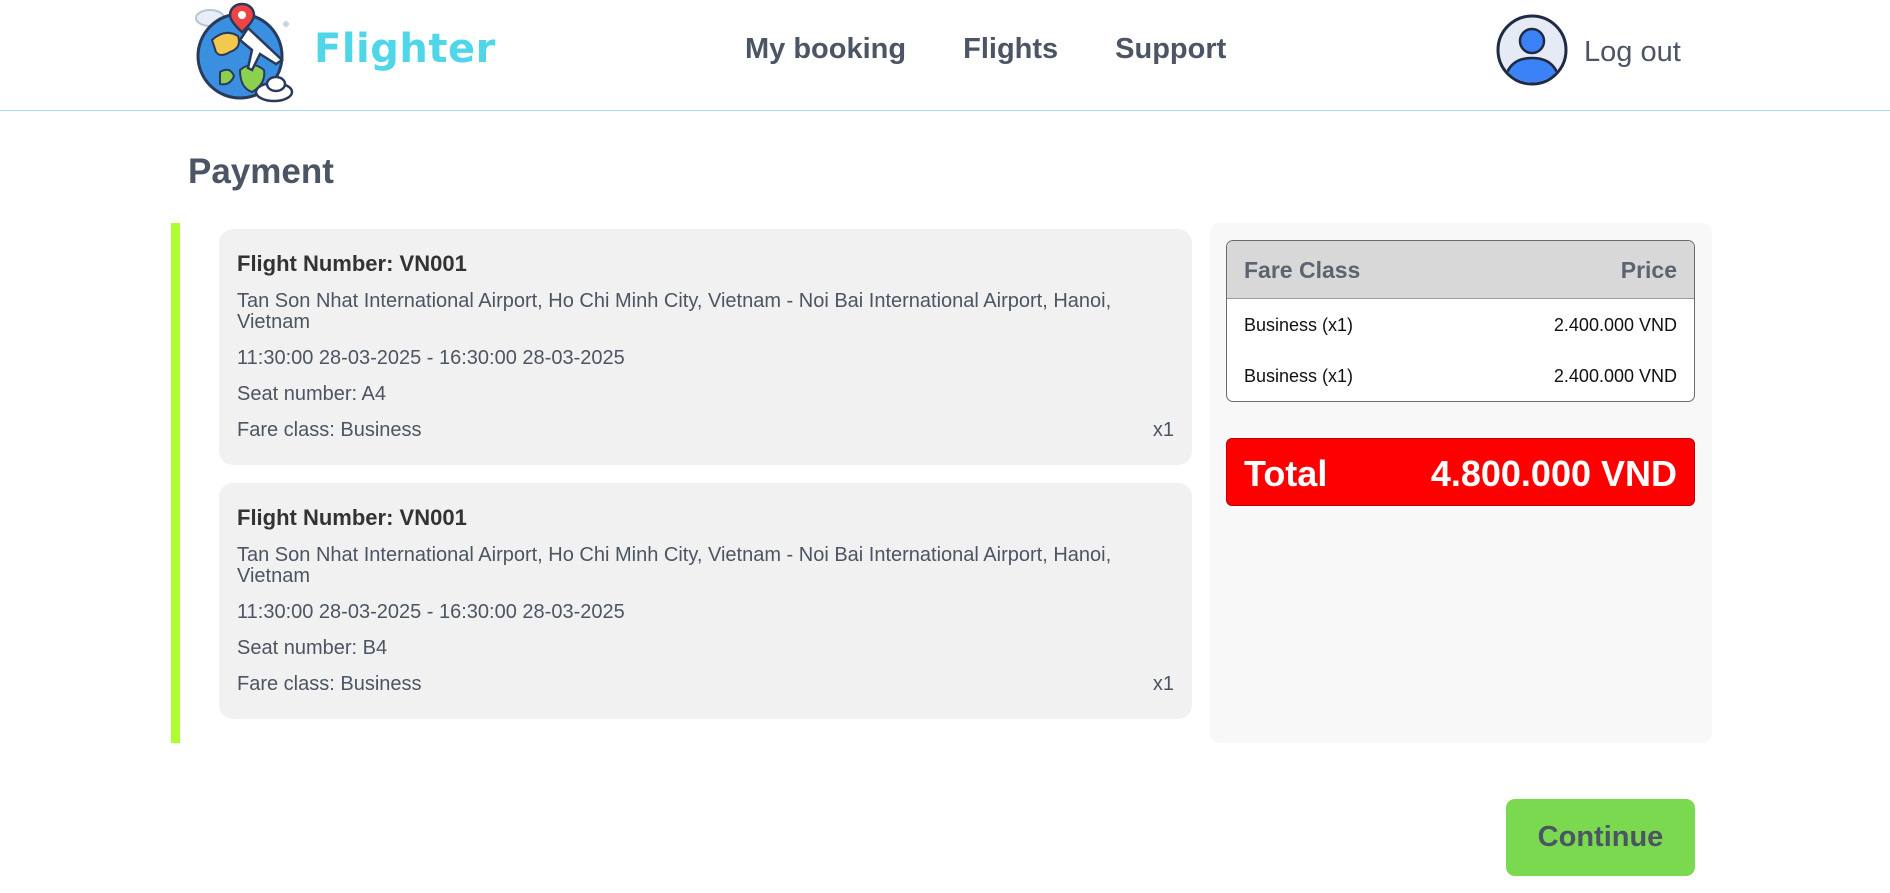 The image size is (1890, 893). I want to click on total-value: 4.800.000 VND, so click(1553, 473).